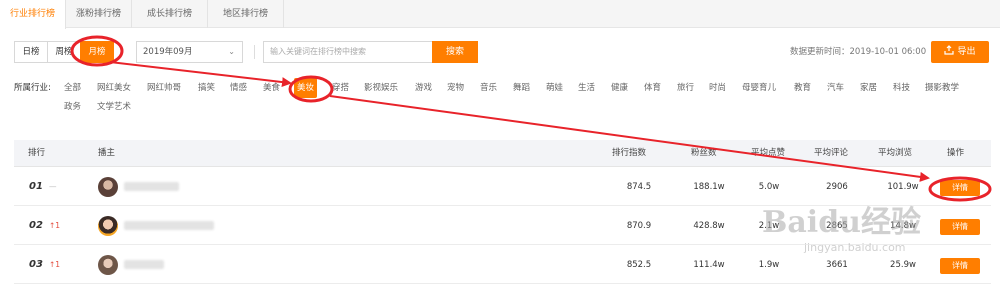 Image resolution: width=1000 pixels, height=287 pixels. What do you see at coordinates (685, 88) in the screenshot?
I see `category-item: 旅行` at bounding box center [685, 88].